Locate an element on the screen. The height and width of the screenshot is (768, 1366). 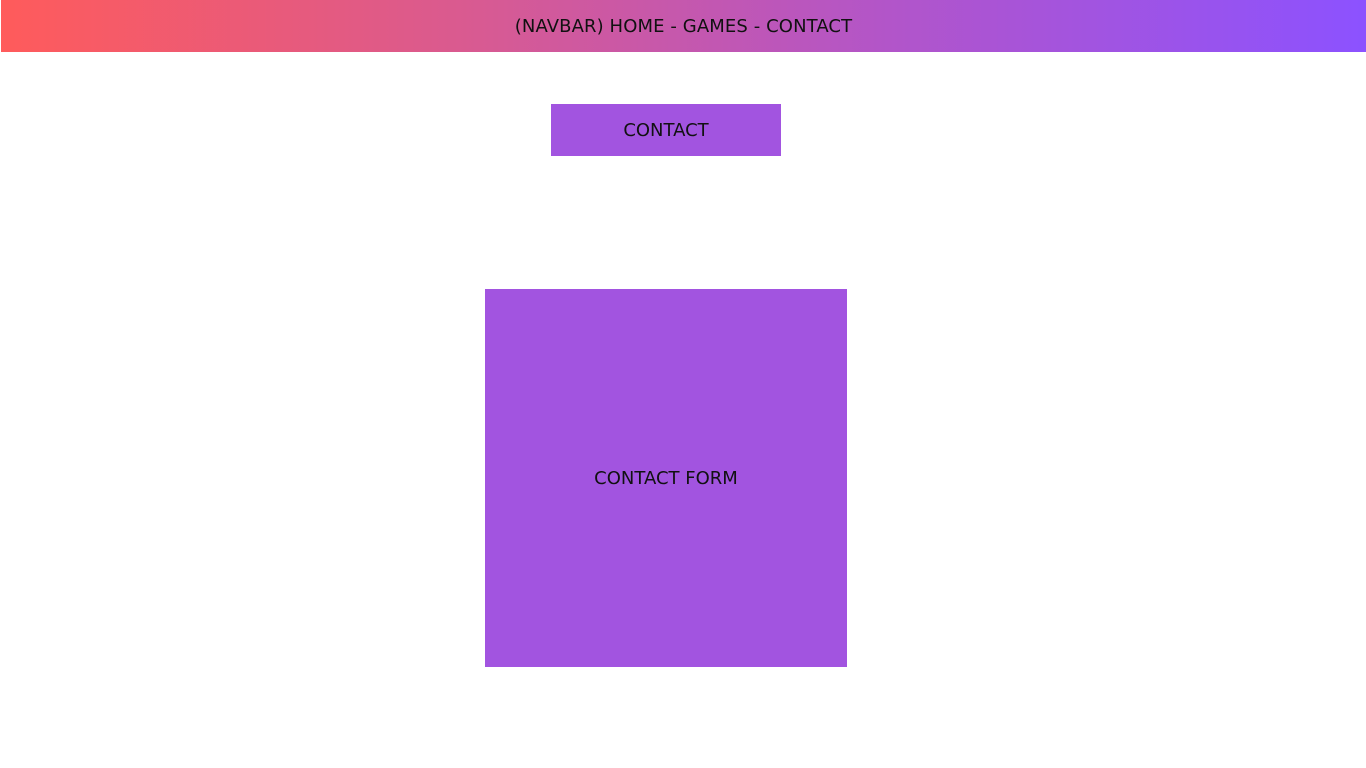
contact-form-placeholder: CONTACT FORM is located at coordinates (666, 478).